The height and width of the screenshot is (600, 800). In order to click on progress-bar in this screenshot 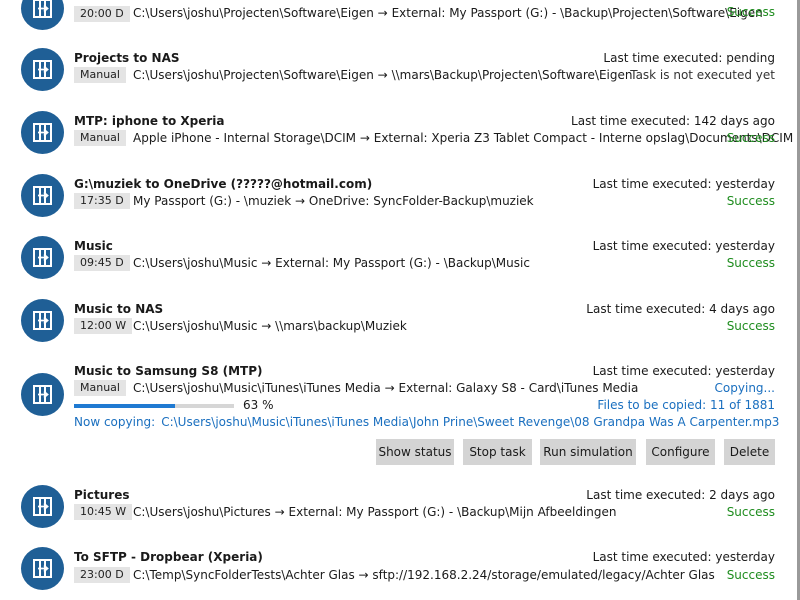, I will do `click(154, 406)`.